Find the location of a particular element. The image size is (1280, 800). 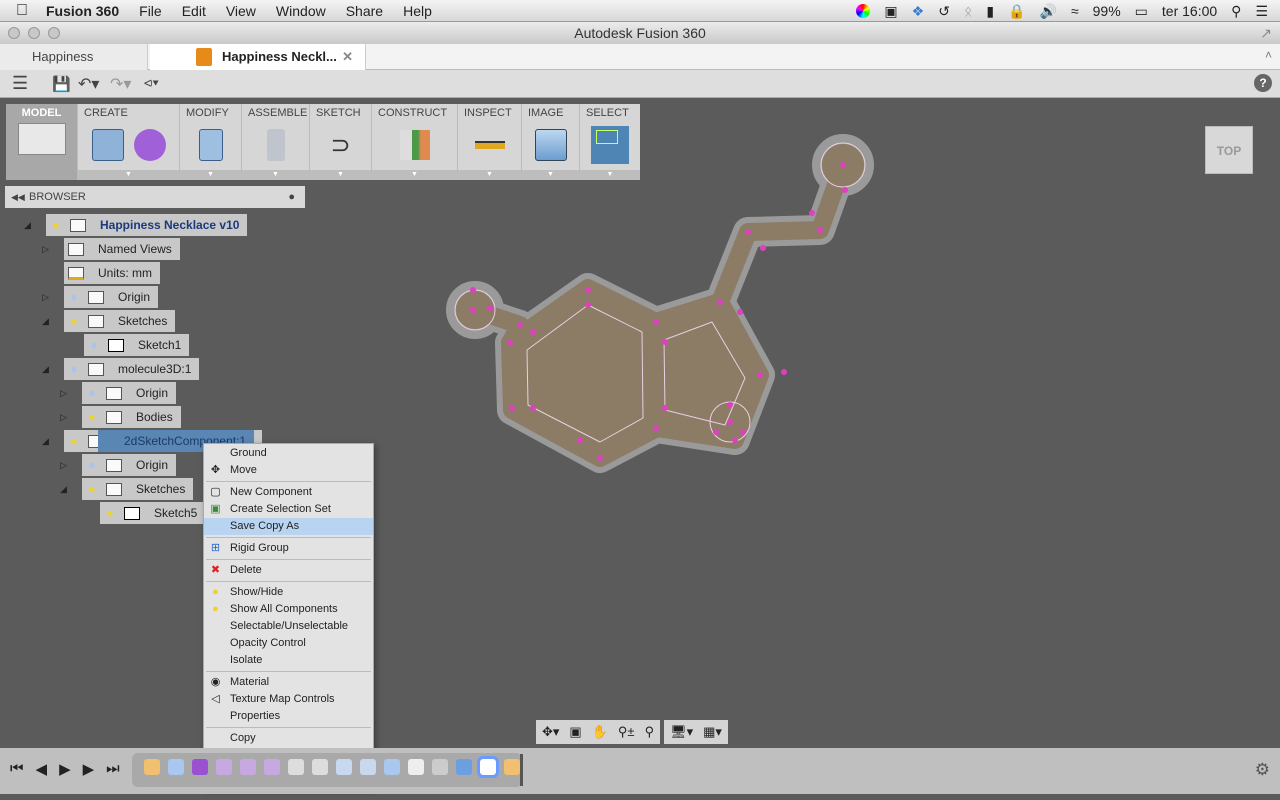

timeline-marker is located at coordinates (521, 770).